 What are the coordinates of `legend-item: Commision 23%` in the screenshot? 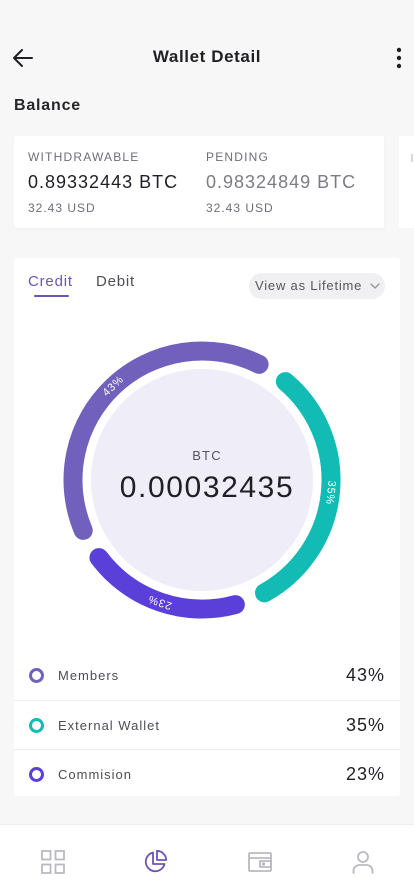 It's located at (207, 773).